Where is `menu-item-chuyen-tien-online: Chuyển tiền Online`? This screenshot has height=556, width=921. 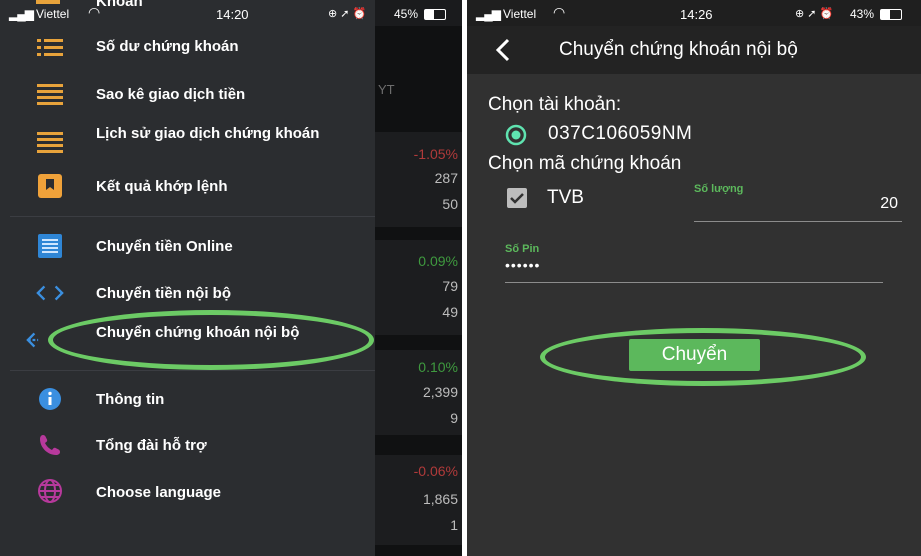
menu-item-chuyen-tien-online: Chuyển tiền Online is located at coordinates (187, 247).